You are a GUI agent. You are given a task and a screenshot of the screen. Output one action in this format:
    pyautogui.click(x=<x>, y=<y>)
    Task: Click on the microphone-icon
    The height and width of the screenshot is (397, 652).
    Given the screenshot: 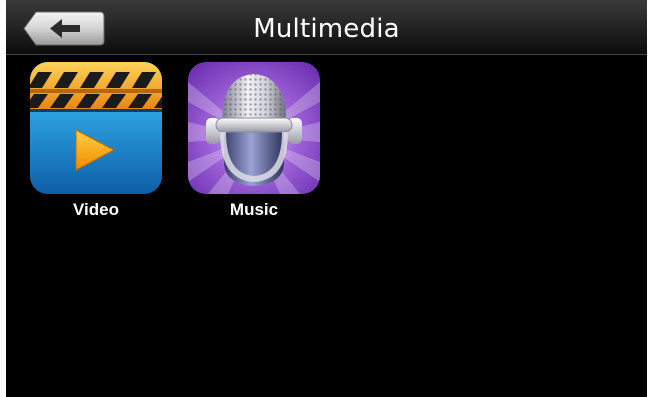 What is the action you would take?
    pyautogui.click(x=254, y=128)
    